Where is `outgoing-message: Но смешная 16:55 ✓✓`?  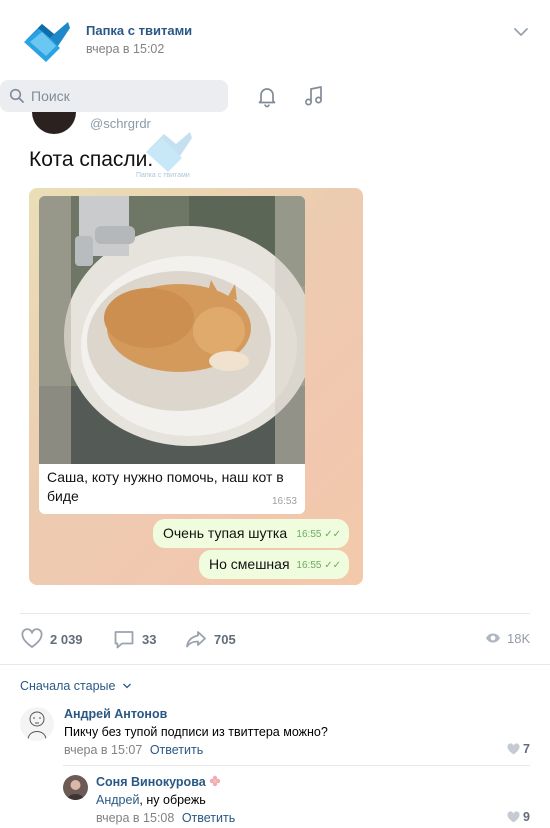 outgoing-message: Но смешная 16:55 ✓✓ is located at coordinates (274, 564).